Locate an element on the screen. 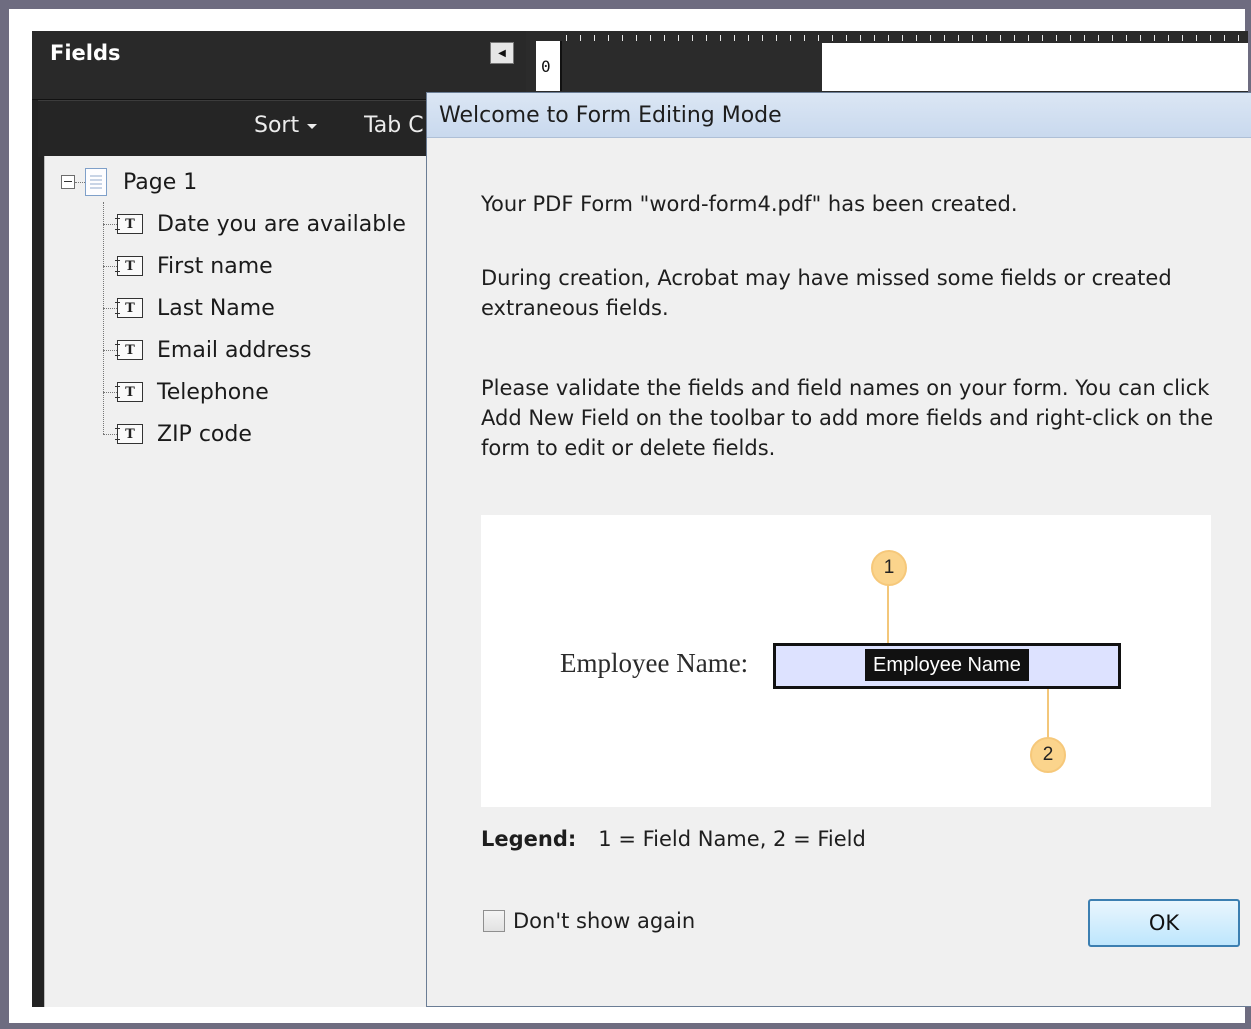 The width and height of the screenshot is (1251, 1029). fields-panel-title: Fields is located at coordinates (85, 53).